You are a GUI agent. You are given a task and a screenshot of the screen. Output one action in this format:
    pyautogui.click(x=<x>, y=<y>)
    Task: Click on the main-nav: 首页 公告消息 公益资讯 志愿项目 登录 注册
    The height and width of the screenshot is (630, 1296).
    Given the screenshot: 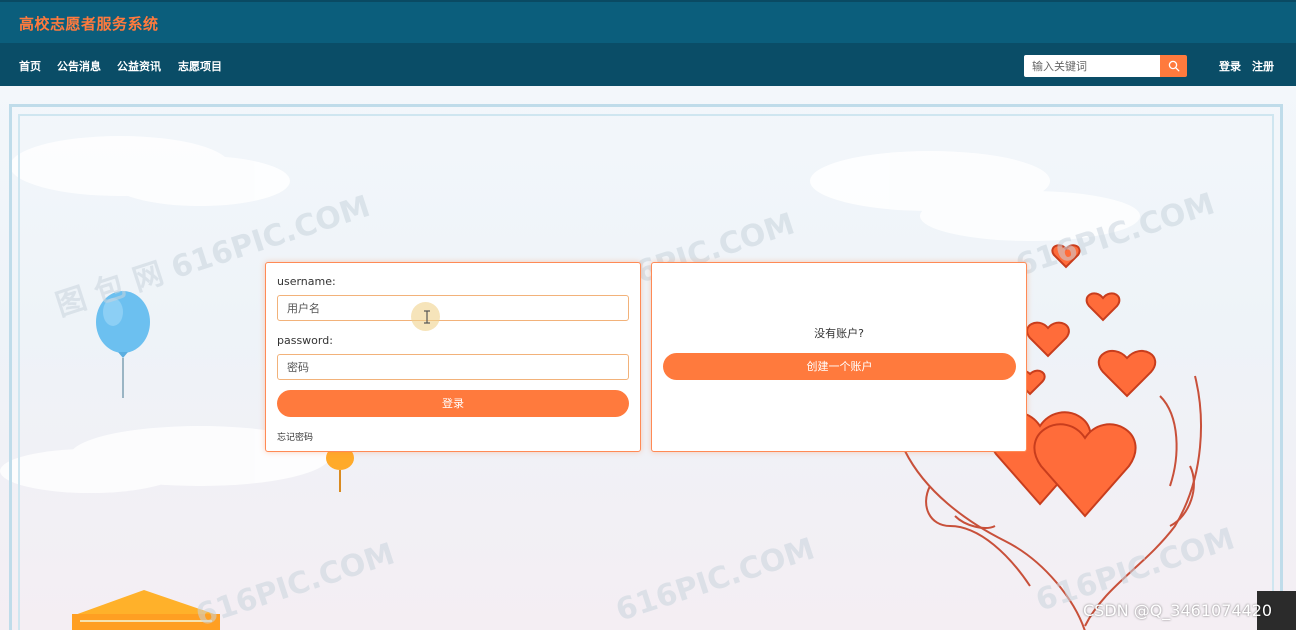 What is the action you would take?
    pyautogui.click(x=648, y=64)
    